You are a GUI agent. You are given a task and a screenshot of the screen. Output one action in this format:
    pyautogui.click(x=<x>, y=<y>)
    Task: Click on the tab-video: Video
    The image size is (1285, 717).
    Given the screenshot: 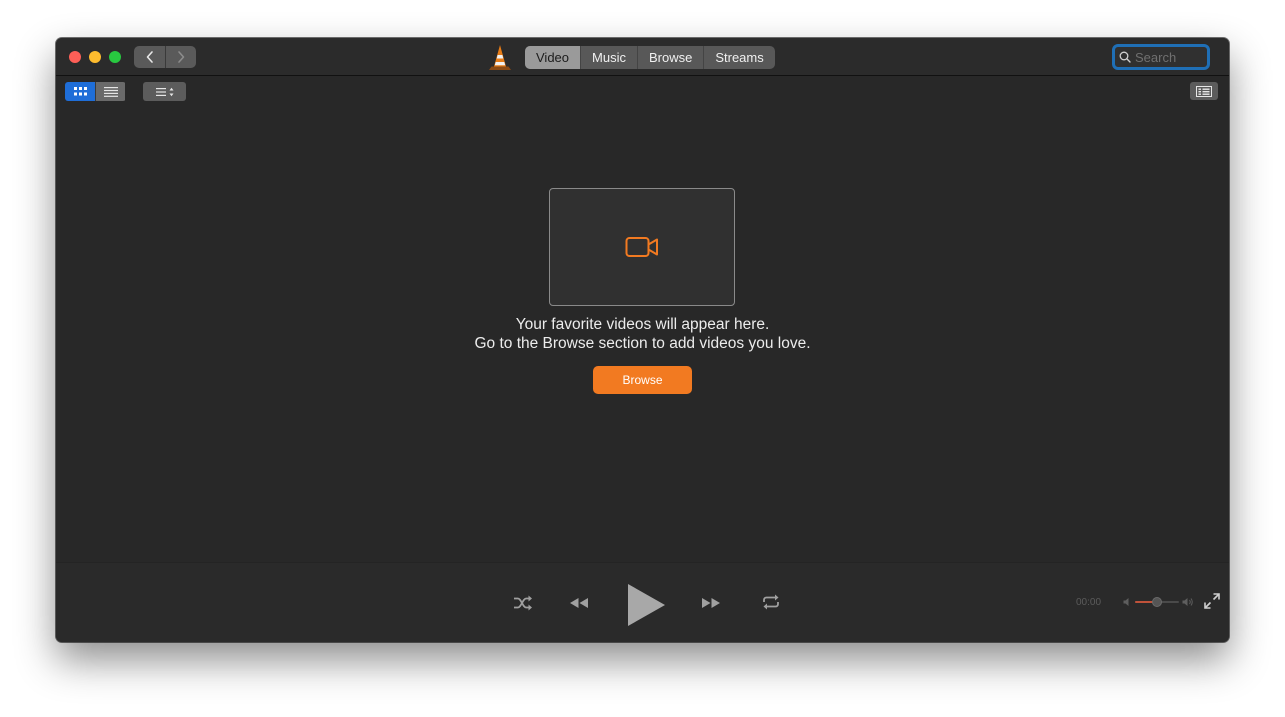 What is the action you would take?
    pyautogui.click(x=553, y=57)
    